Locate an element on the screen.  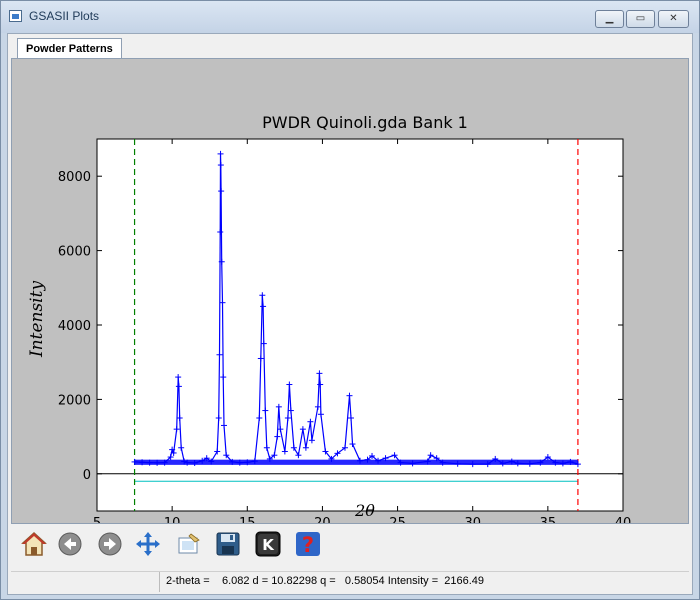
close-icon: ✕ is located at coordinates (673, 18).